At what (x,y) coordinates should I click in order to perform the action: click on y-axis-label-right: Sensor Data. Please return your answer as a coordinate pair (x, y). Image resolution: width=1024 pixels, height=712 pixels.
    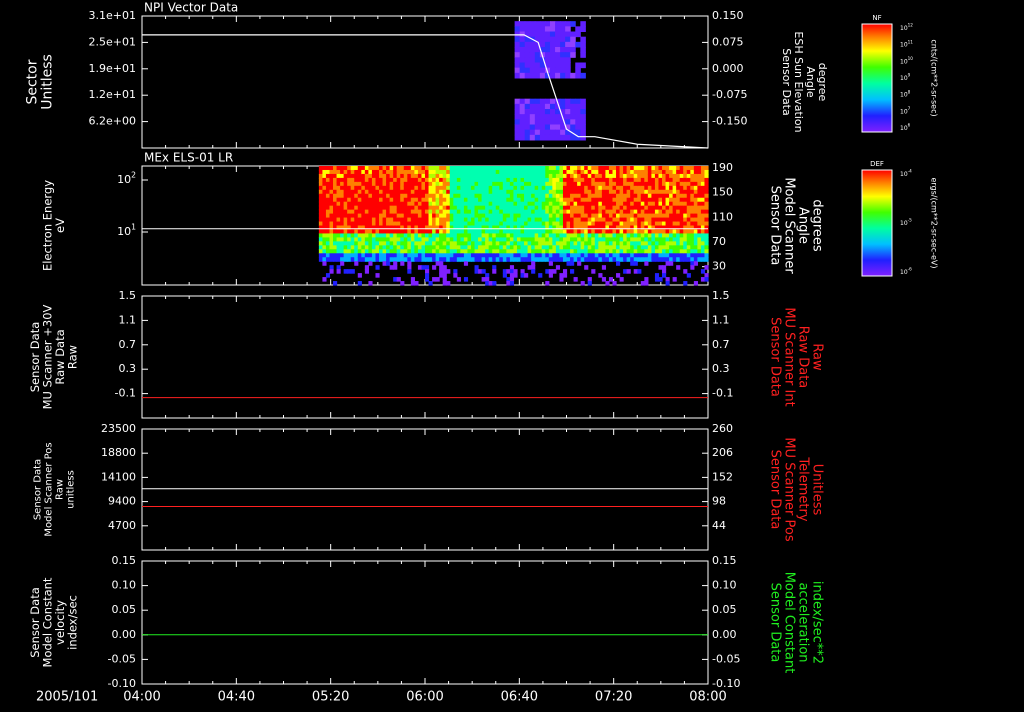
    Looking at the image, I should click on (786, 81).